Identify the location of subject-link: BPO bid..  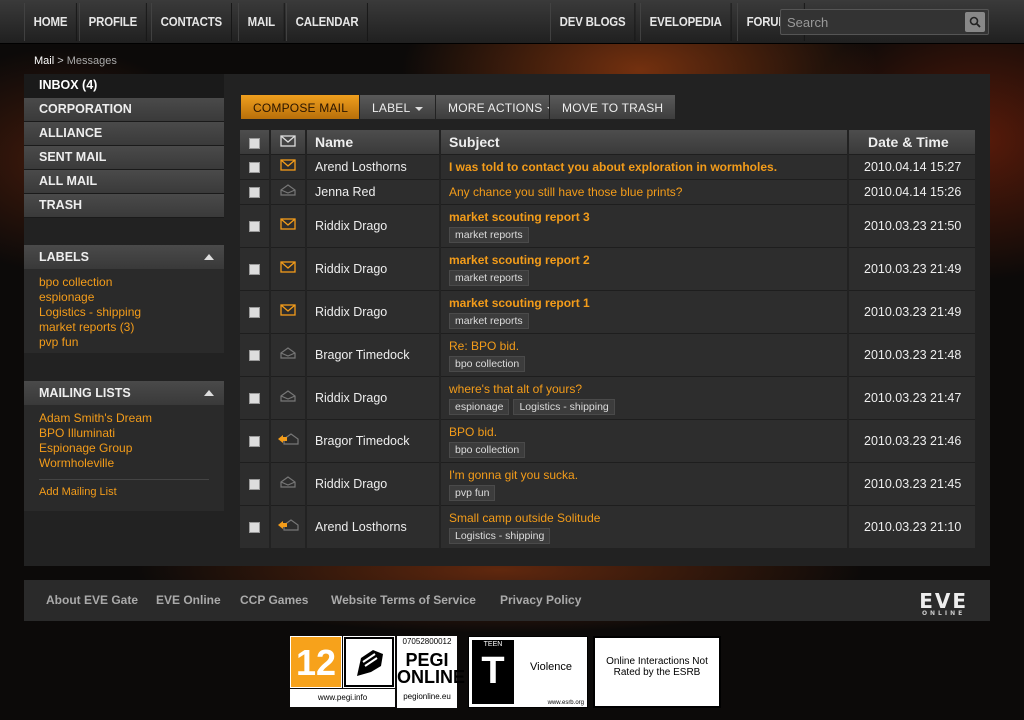
(648, 432).